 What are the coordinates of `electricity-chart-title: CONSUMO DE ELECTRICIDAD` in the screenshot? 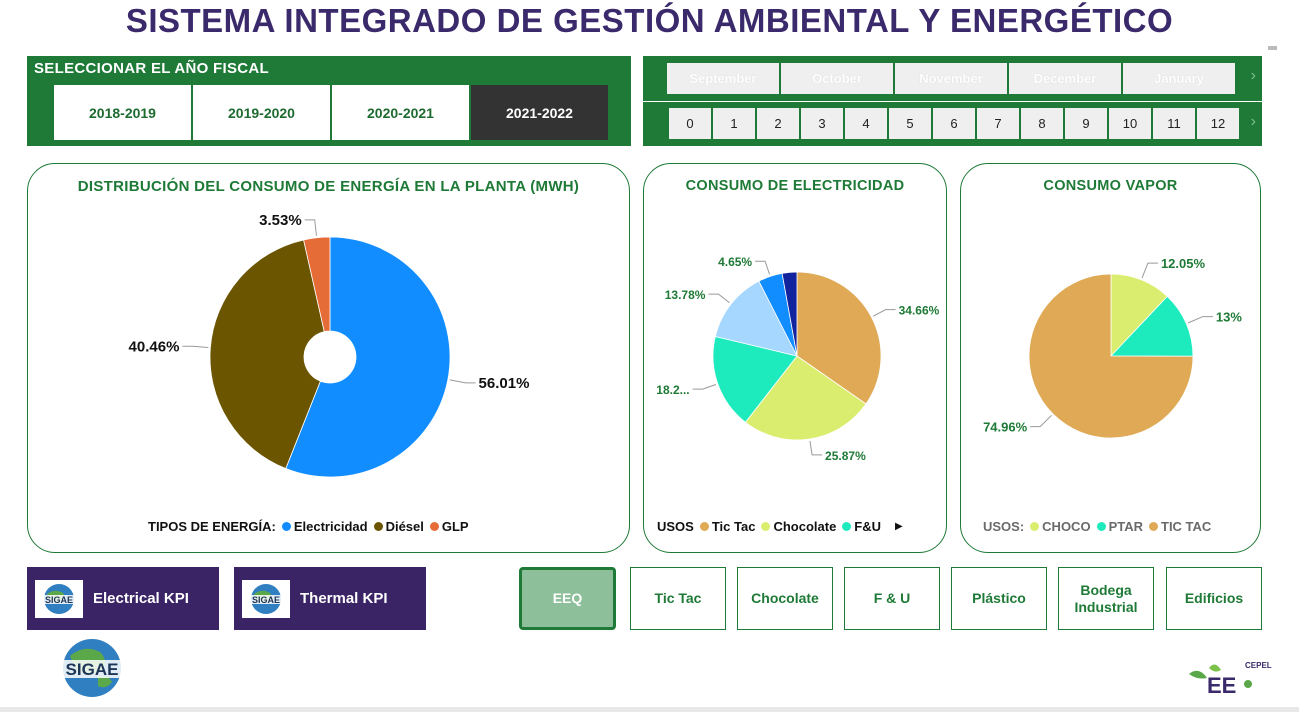 It's located at (795, 186).